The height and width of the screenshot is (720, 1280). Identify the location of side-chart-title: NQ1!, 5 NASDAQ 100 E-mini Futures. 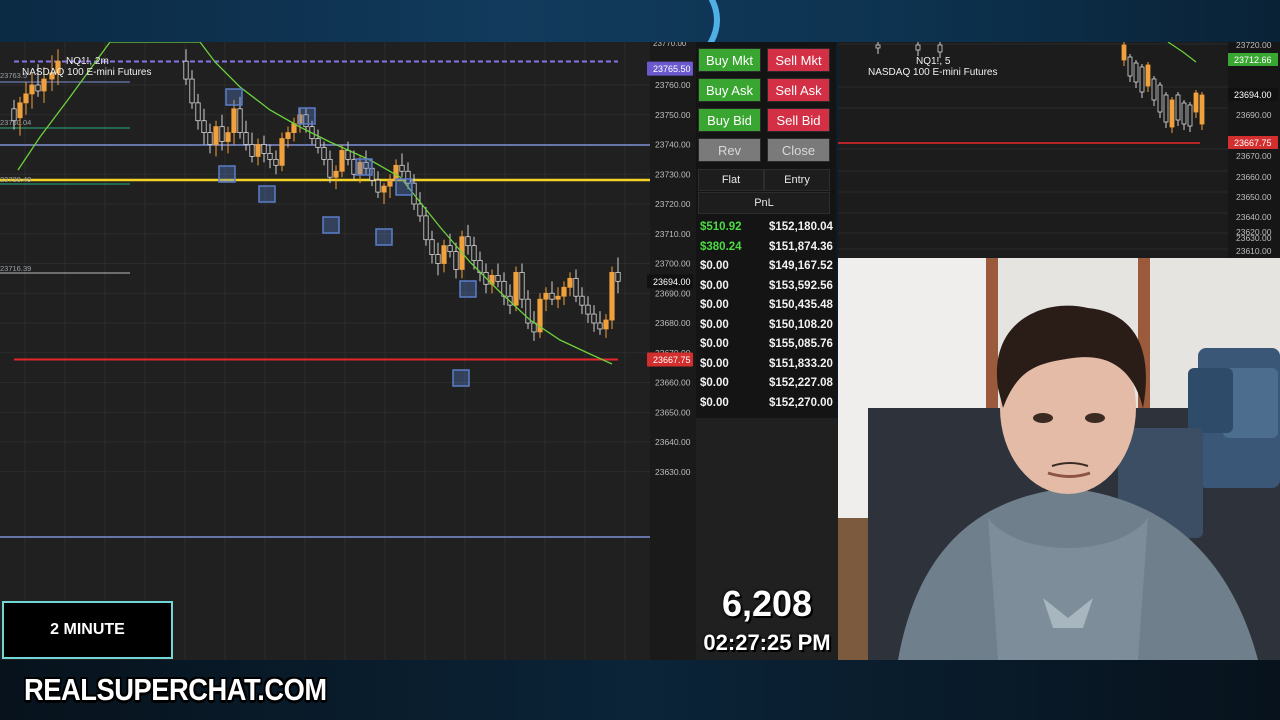
(933, 67).